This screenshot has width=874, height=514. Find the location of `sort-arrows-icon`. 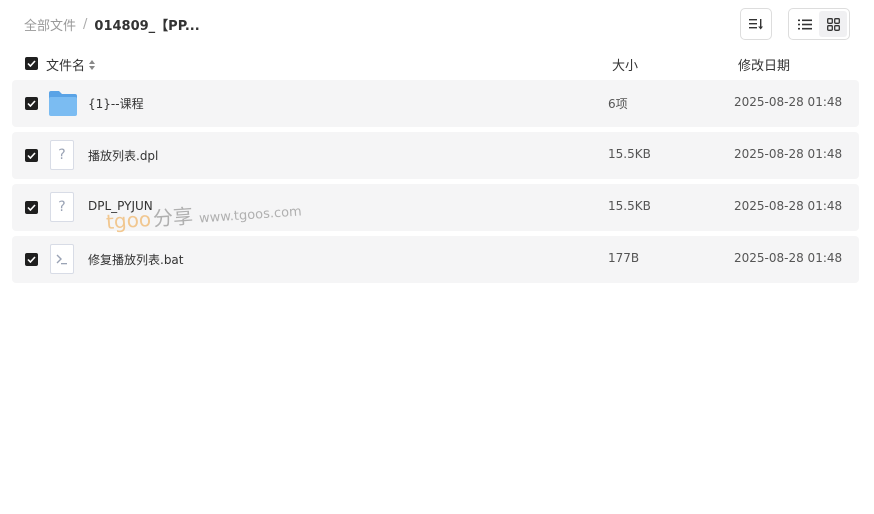

sort-arrows-icon is located at coordinates (92, 64).